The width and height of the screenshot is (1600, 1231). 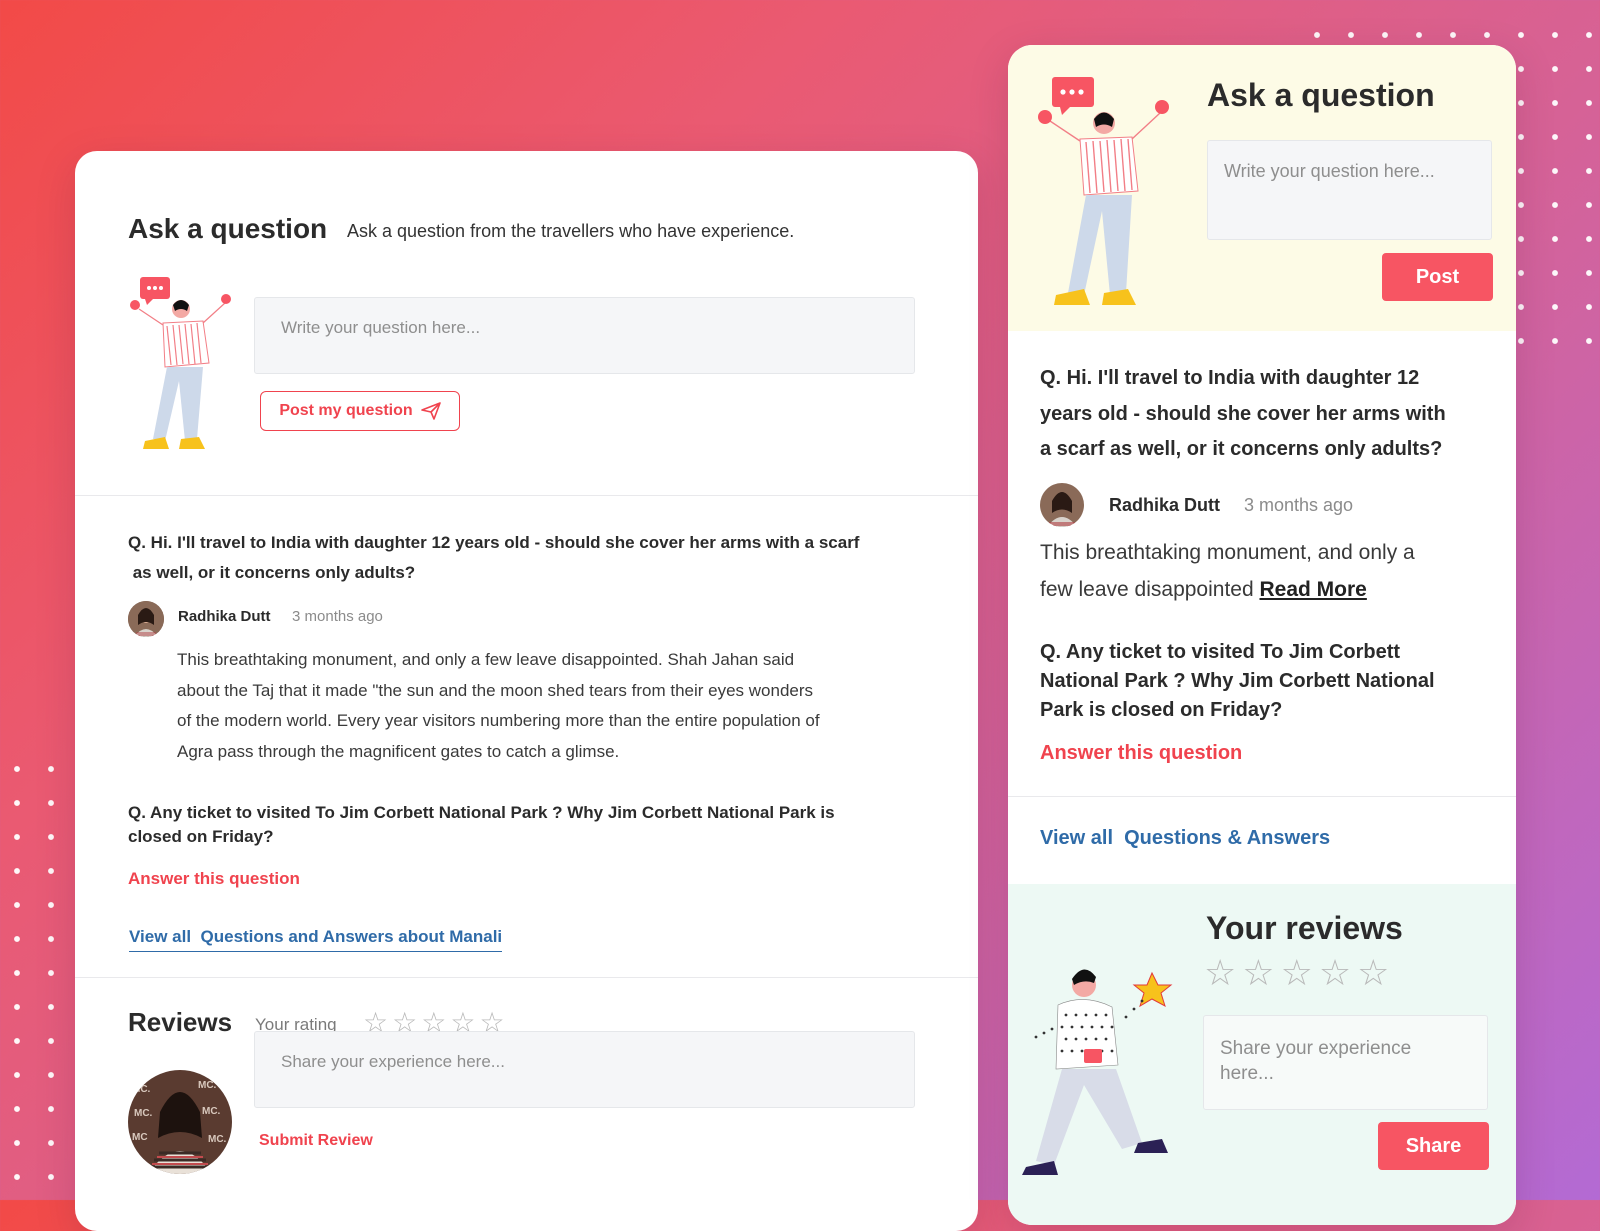 I want to click on post-my-question-button: Post my question, so click(x=360, y=411).